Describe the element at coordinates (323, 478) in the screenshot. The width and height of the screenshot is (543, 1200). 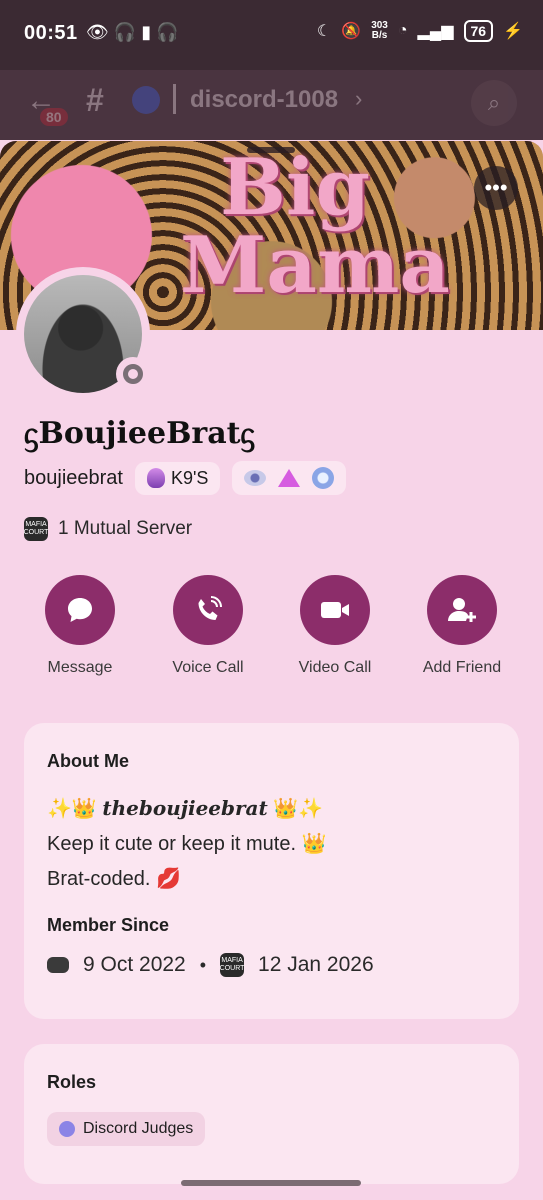
I see `nitro-badge-icon` at that location.